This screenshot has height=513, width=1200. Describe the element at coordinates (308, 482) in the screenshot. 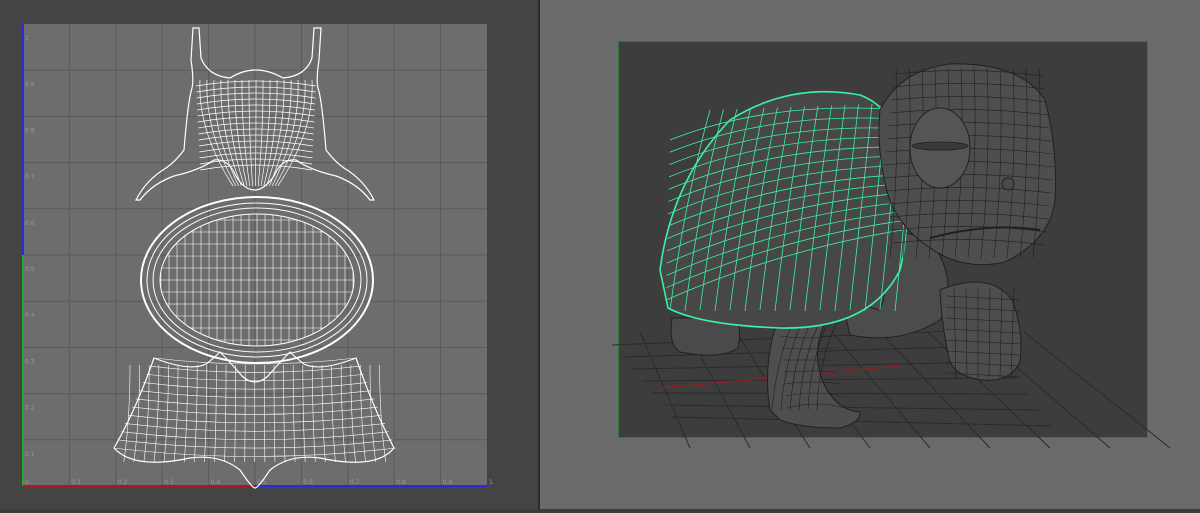

I see `uv-tick-x: 0.6` at that location.